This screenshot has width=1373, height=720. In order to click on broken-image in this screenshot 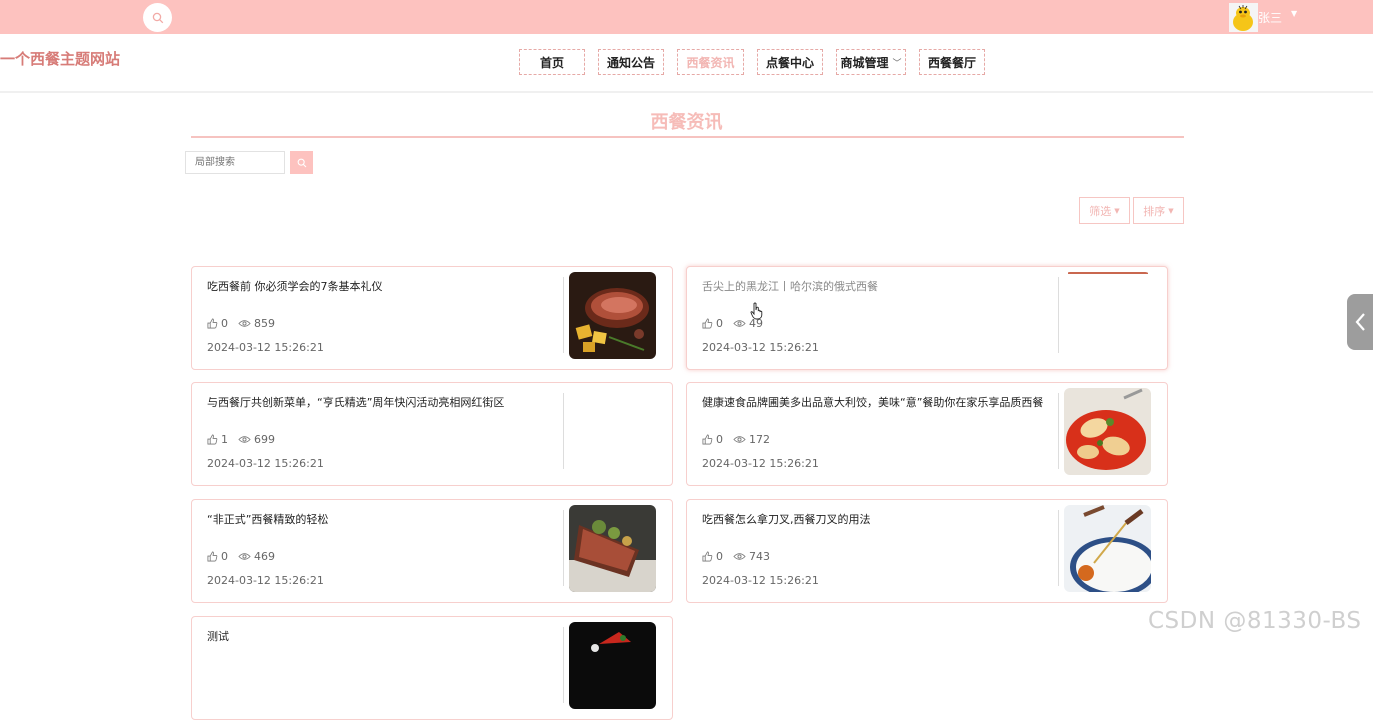, I will do `click(1107, 315)`.